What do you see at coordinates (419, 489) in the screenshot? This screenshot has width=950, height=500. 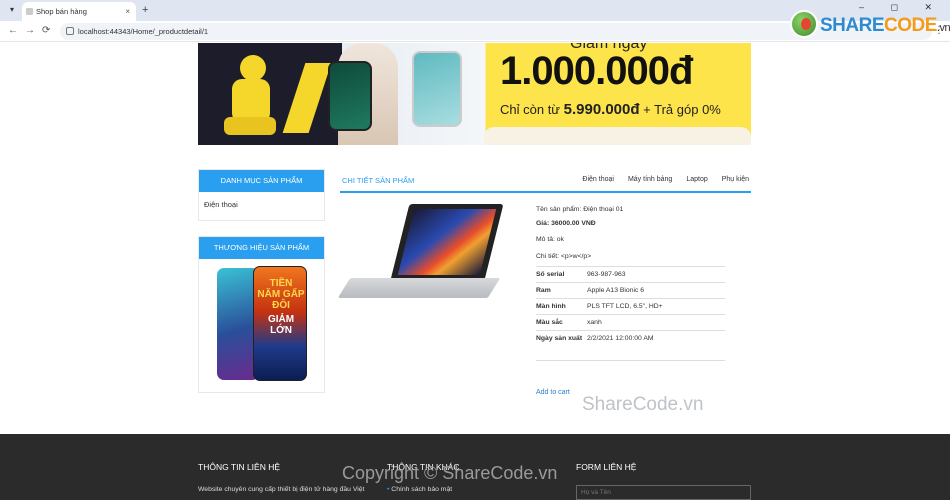 I see `footer-info-link: • Chính sách bảo mật` at bounding box center [419, 489].